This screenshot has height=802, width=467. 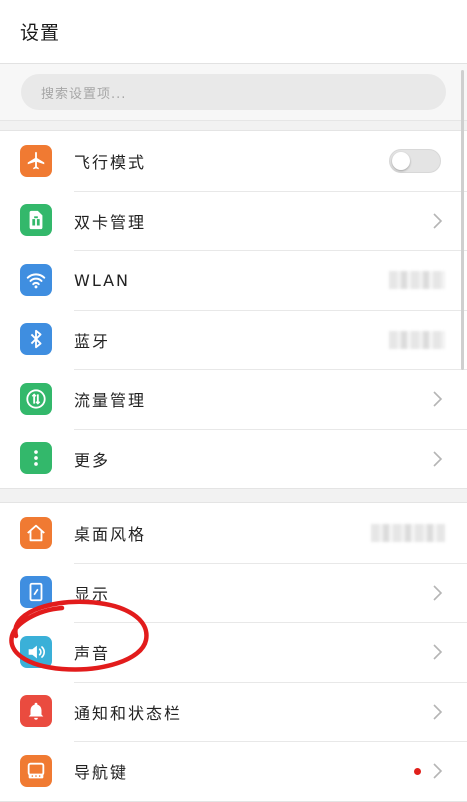 I want to click on page-title: 设置, so click(x=40, y=33).